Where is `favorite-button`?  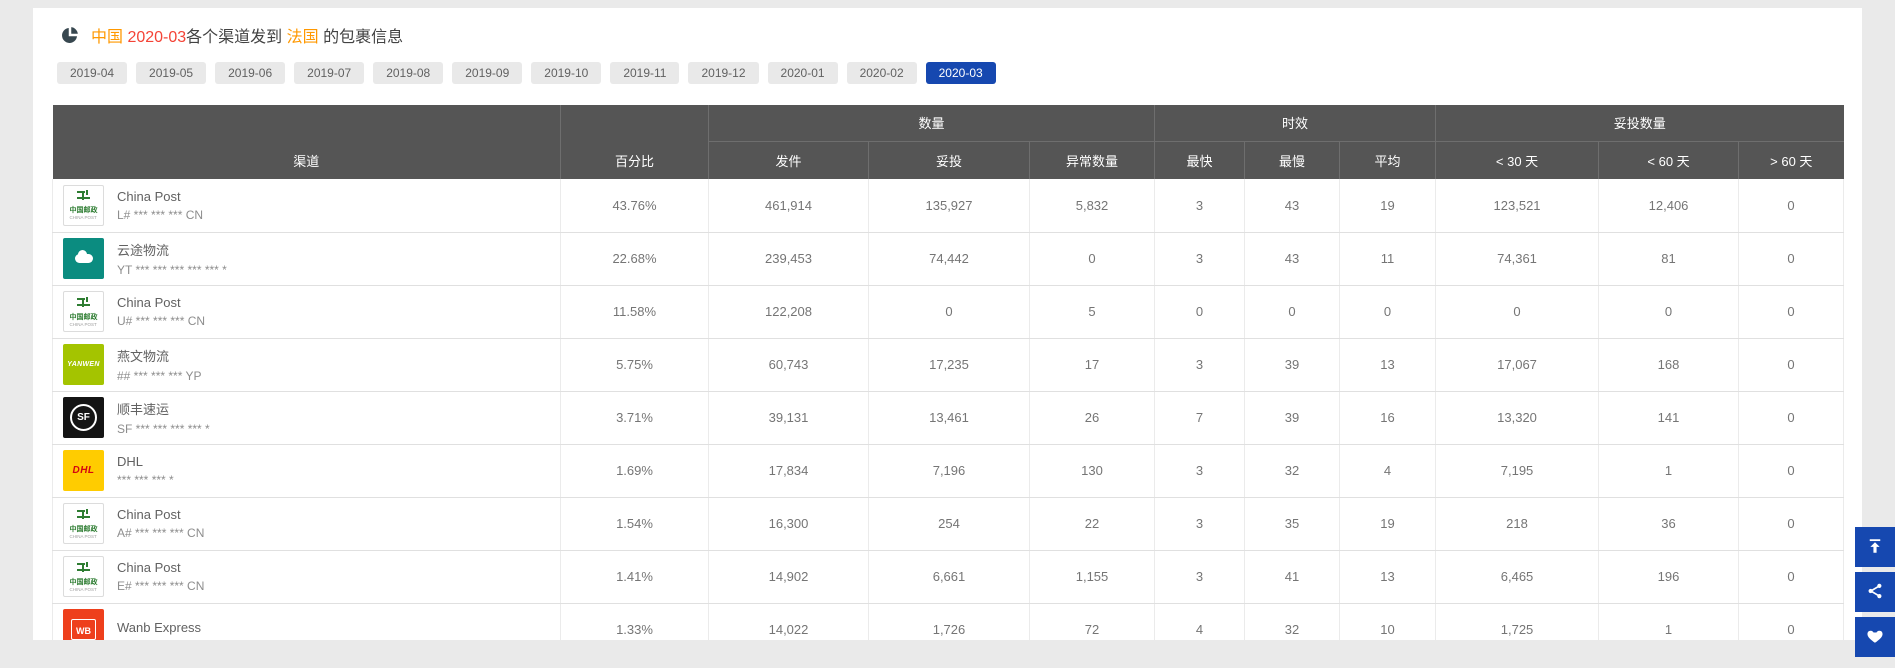
favorite-button is located at coordinates (1875, 637).